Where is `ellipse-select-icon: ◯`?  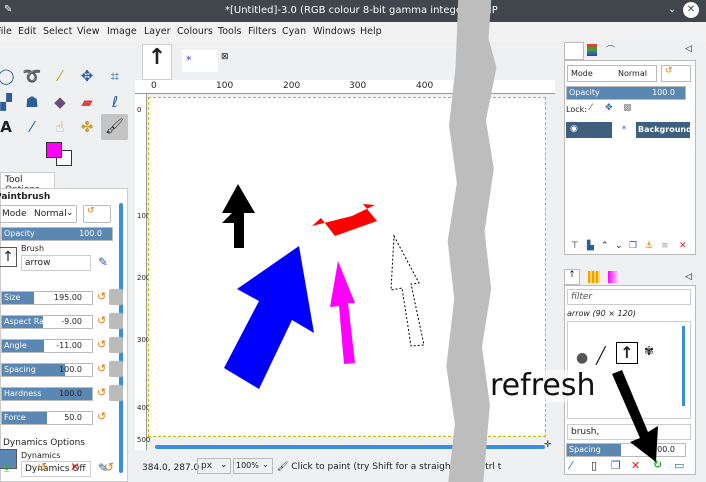
ellipse-select-icon: ◯ is located at coordinates (9, 76).